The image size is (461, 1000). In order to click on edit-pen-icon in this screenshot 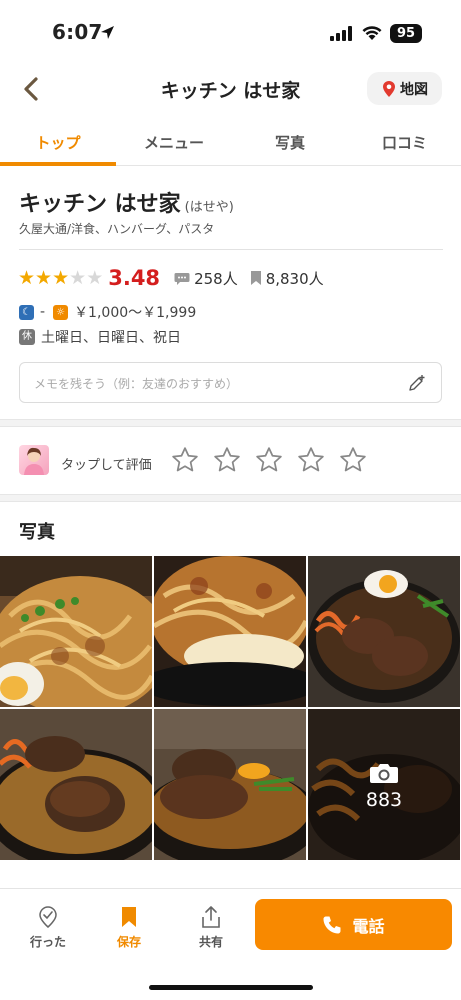, I will do `click(417, 385)`.